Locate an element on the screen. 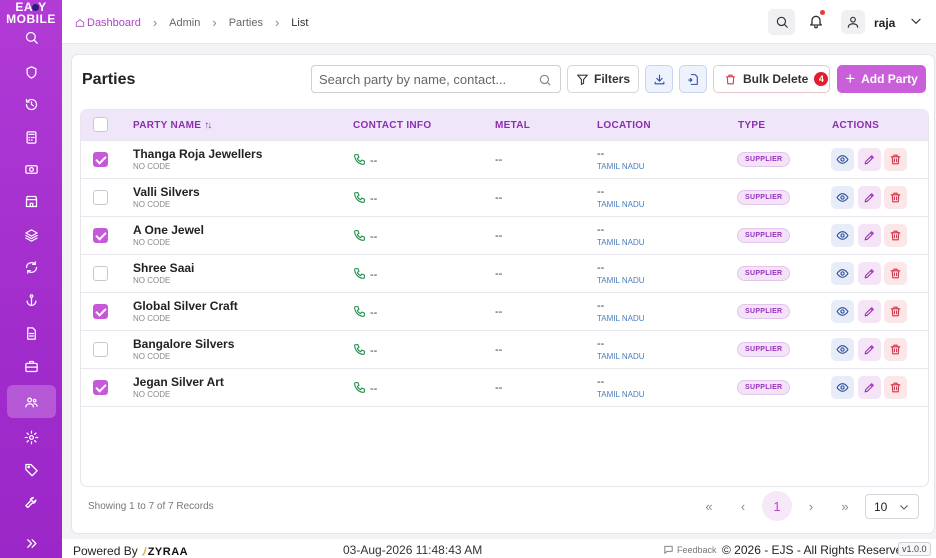 The height and width of the screenshot is (558, 936). search-box is located at coordinates (436, 79).